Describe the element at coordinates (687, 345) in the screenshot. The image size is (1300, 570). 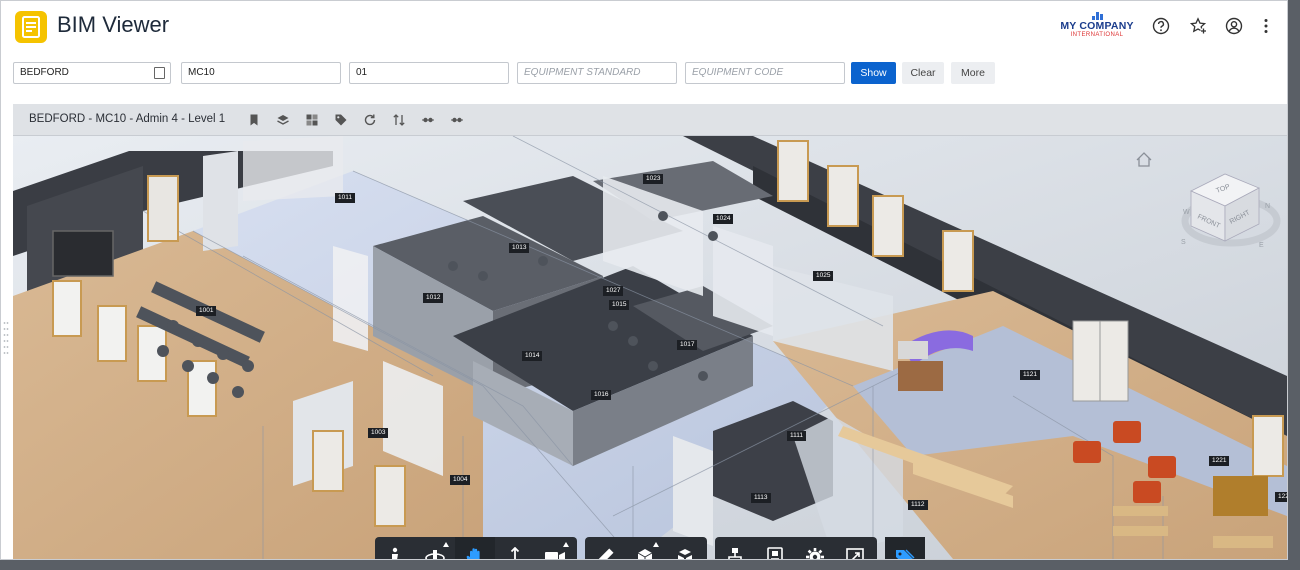
I see `room-tag: 1017` at that location.